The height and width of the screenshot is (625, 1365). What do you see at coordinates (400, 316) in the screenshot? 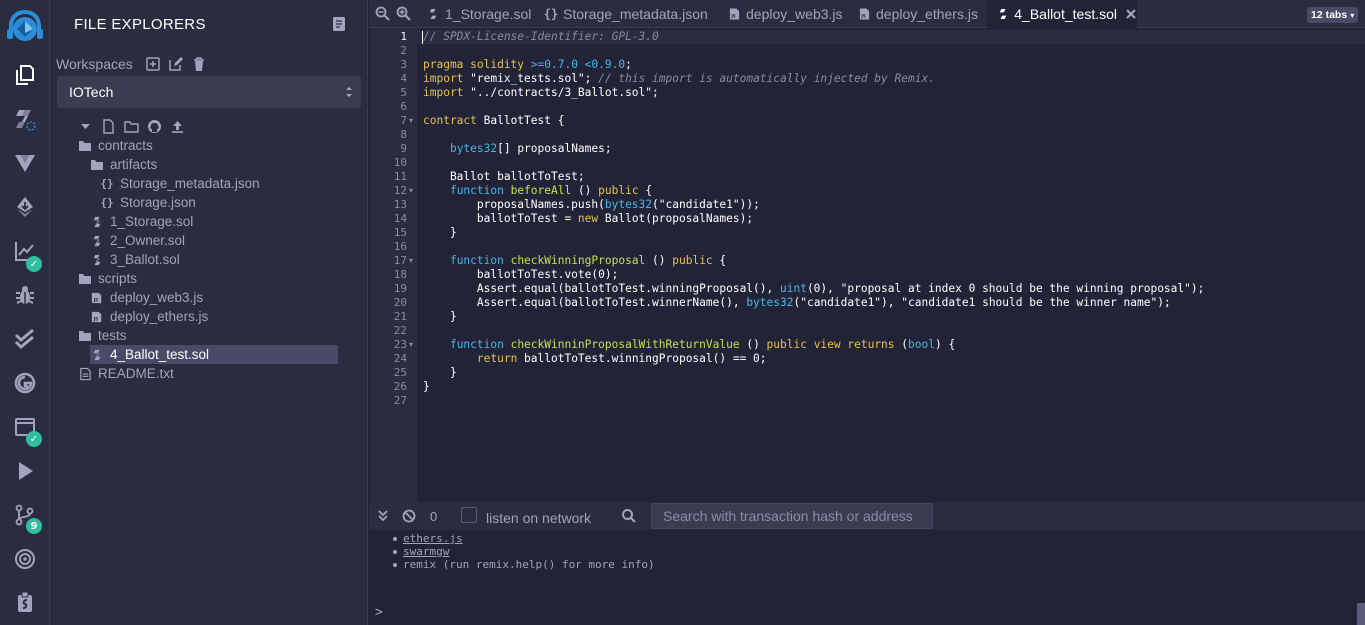
I see `line-number: 21` at bounding box center [400, 316].